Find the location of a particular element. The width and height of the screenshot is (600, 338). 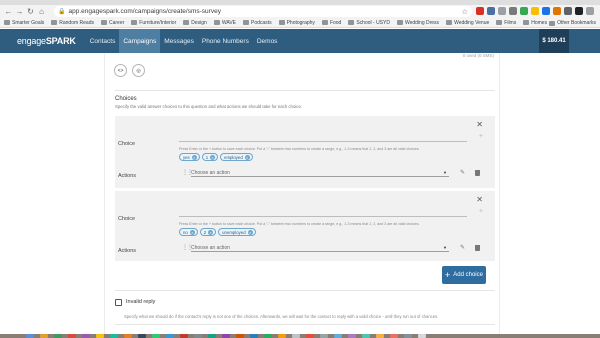

bookmark-folder: Films is located at coordinates (506, 23).